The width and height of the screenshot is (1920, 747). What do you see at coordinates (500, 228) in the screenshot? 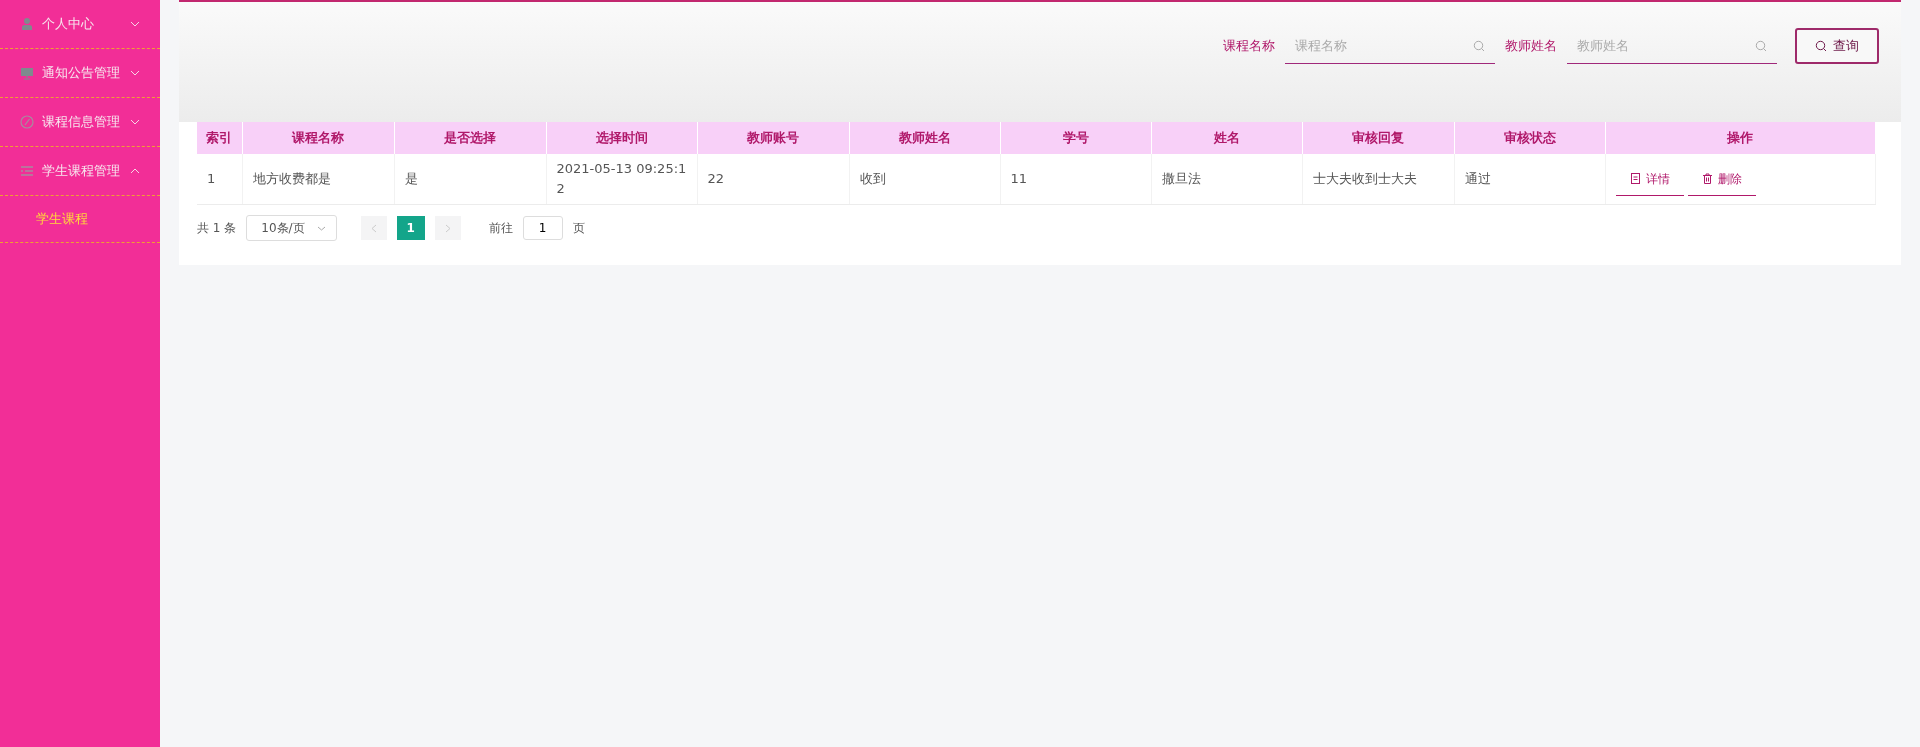
I see `goto-label: 前往` at bounding box center [500, 228].